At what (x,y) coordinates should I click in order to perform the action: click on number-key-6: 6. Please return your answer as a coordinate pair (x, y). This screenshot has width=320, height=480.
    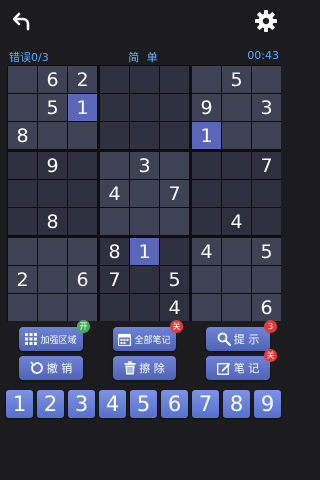
    Looking at the image, I should click on (174, 404).